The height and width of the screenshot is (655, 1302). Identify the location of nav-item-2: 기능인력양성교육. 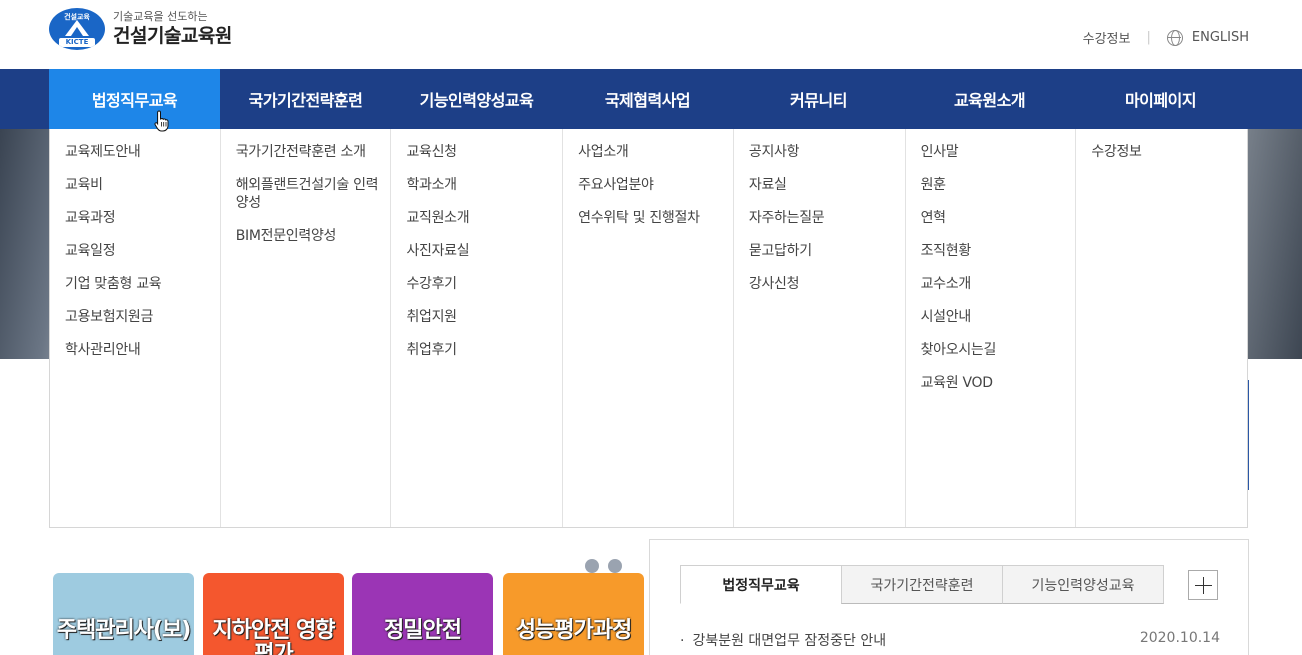
(476, 99).